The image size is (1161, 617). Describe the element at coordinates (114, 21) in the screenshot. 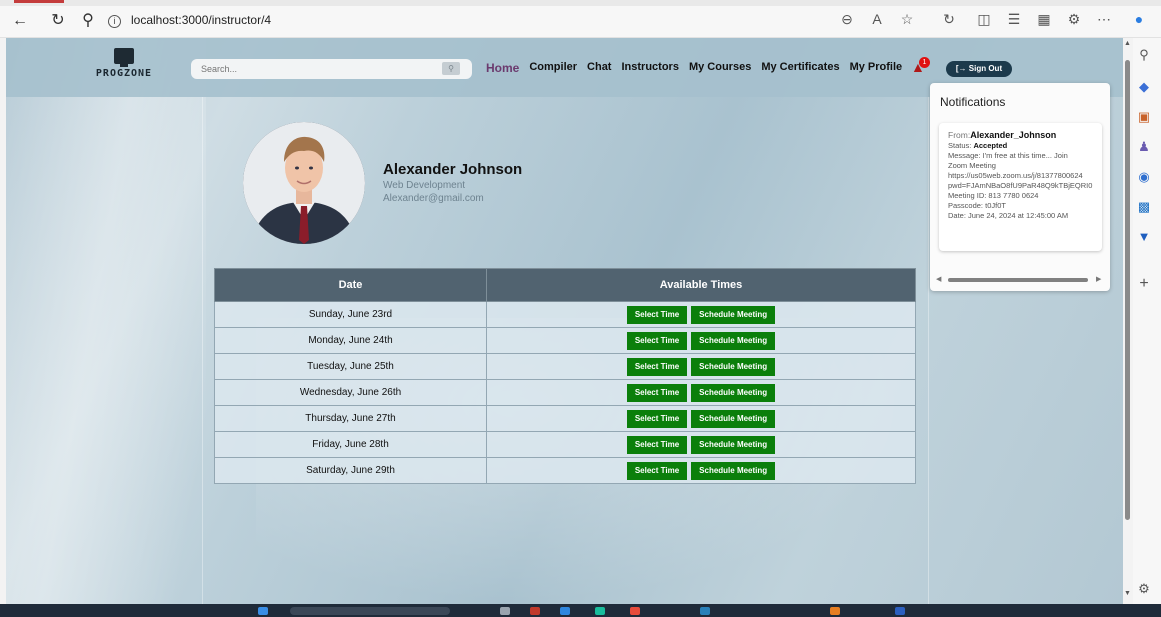

I see `site-info-icon: i` at that location.